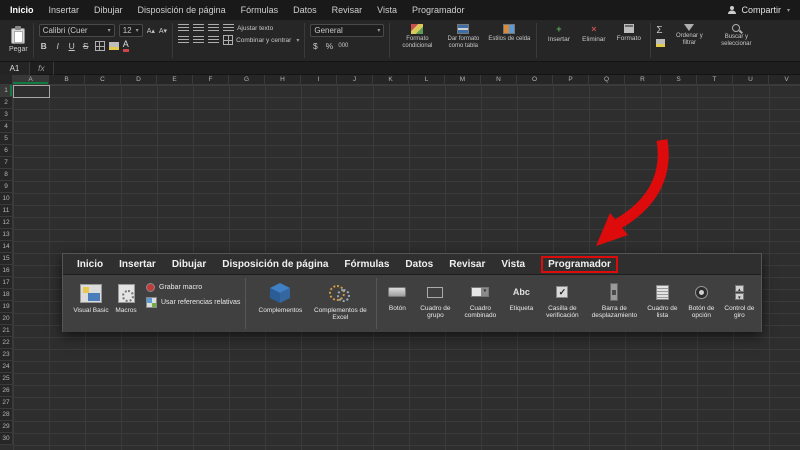 This screenshot has height=450, width=800. Describe the element at coordinates (184, 28) in the screenshot. I see `align-top-button` at that location.